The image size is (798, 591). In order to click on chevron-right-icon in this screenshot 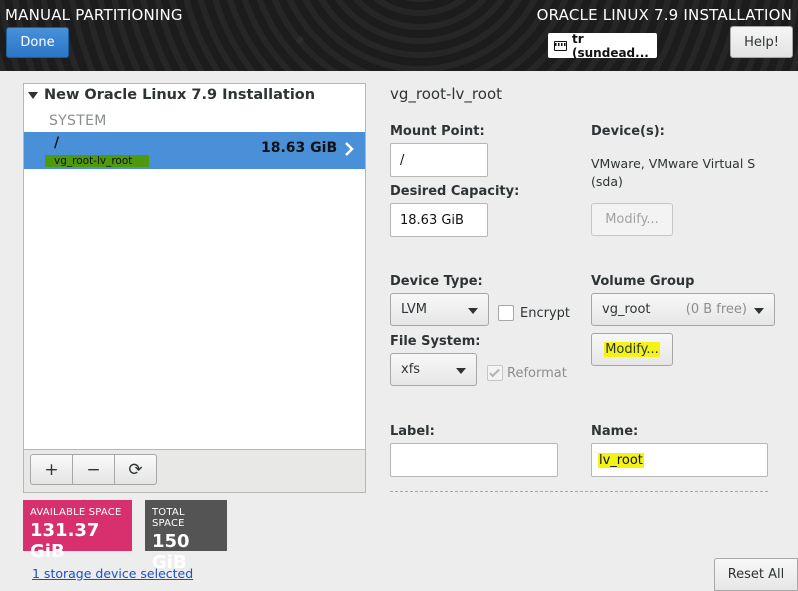, I will do `click(349, 149)`.